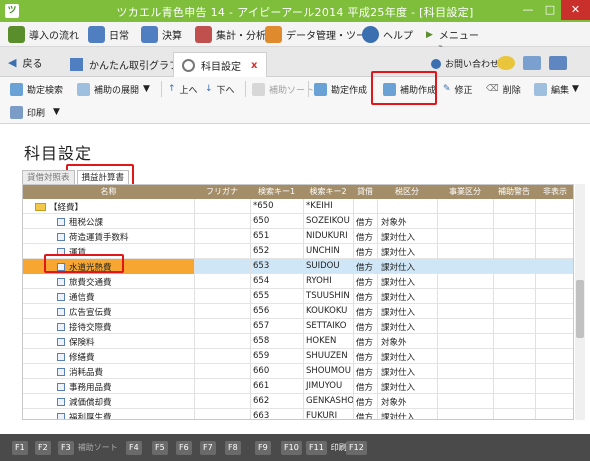  Describe the element at coordinates (298, 371) in the screenshot. I see `table-row: 消耗品費 660 SHOUMOU 借方 課対仕入` at that location.